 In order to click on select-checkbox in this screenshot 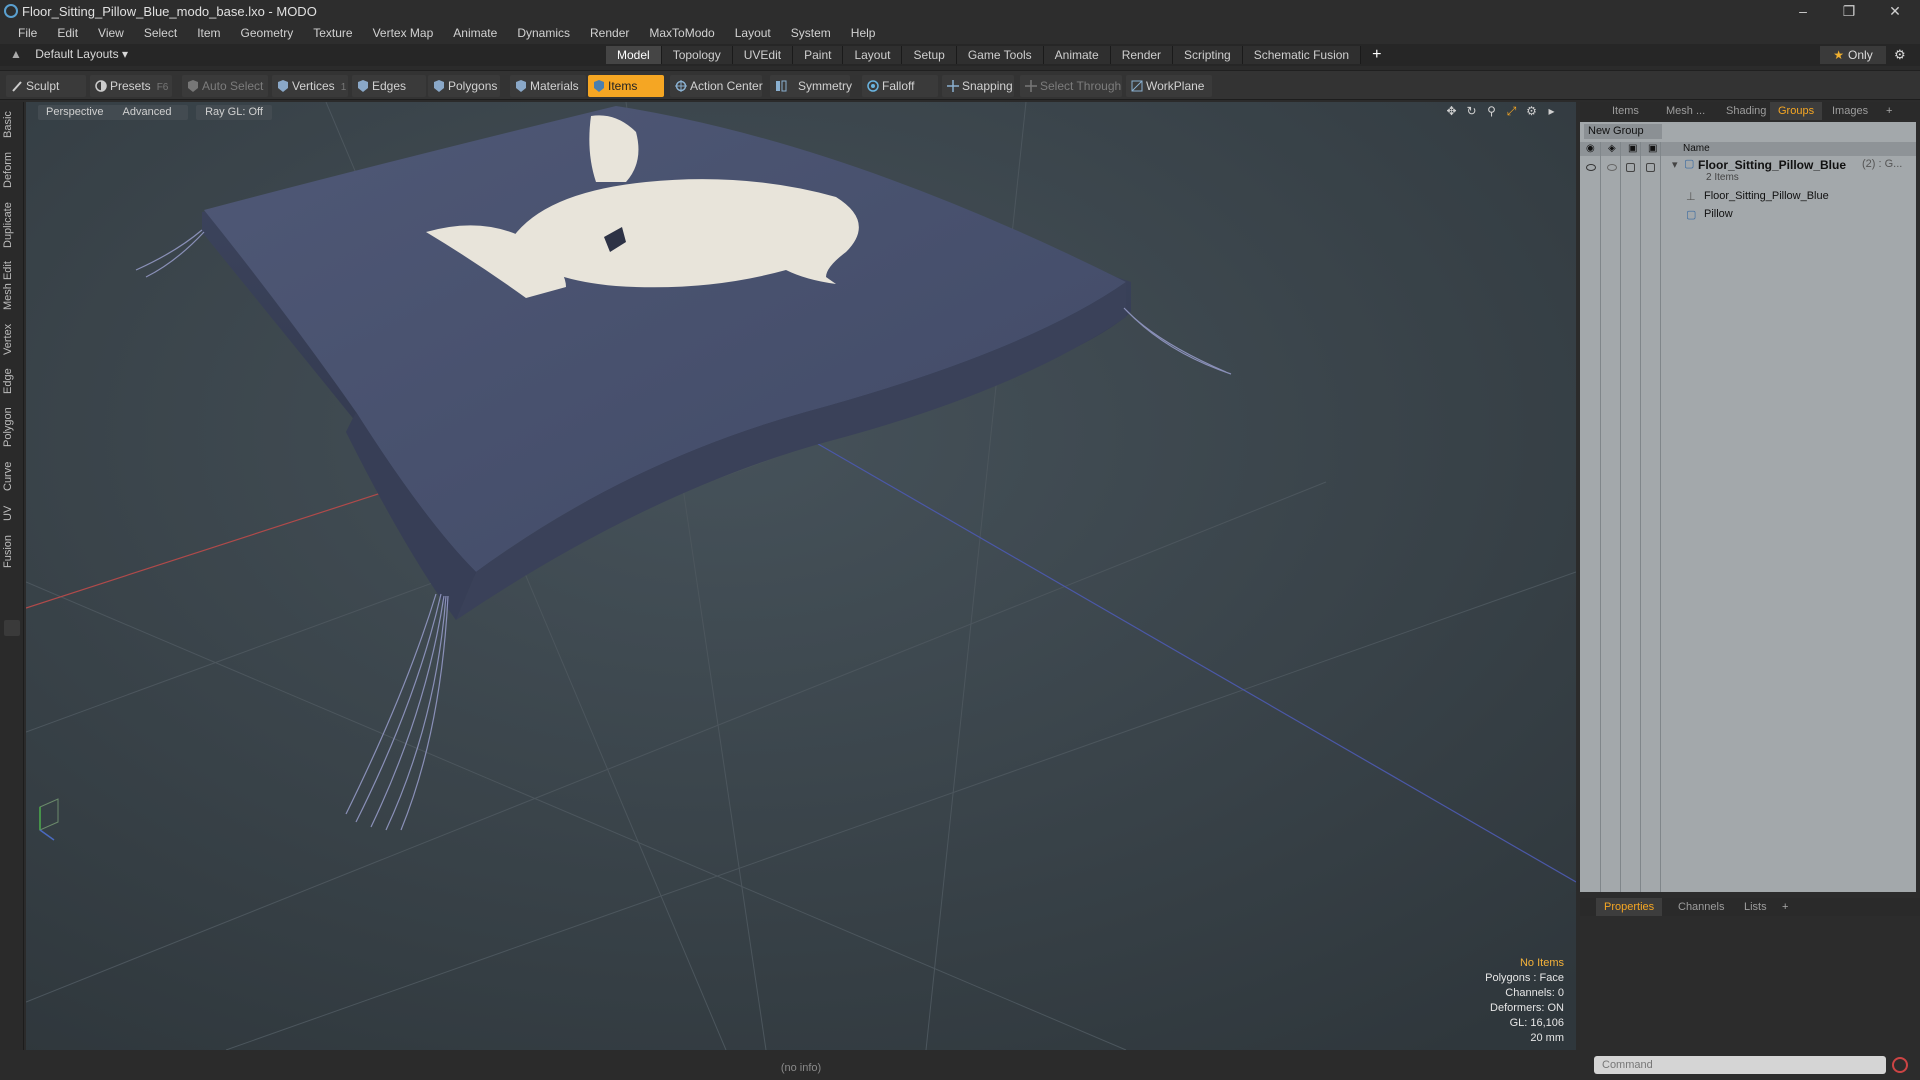, I will do `click(1650, 167)`.